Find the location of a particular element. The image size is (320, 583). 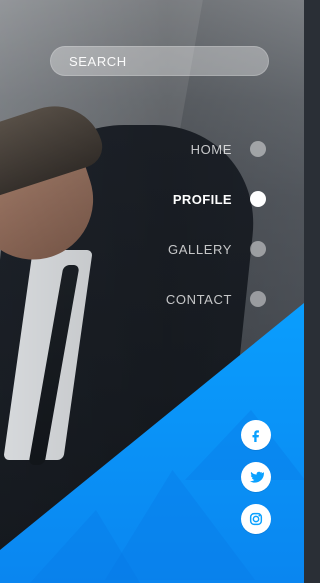

menu-item-profile: PROFILE is located at coordinates (171, 199).